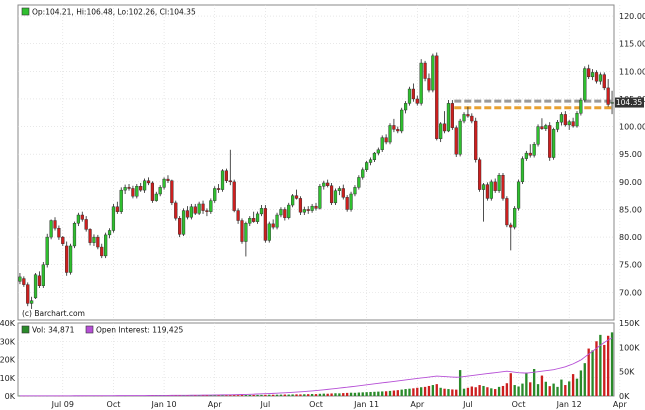 This screenshot has height=410, width=645. What do you see at coordinates (632, 44) in the screenshot?
I see `price-y-tick-label: 115.00` at bounding box center [632, 44].